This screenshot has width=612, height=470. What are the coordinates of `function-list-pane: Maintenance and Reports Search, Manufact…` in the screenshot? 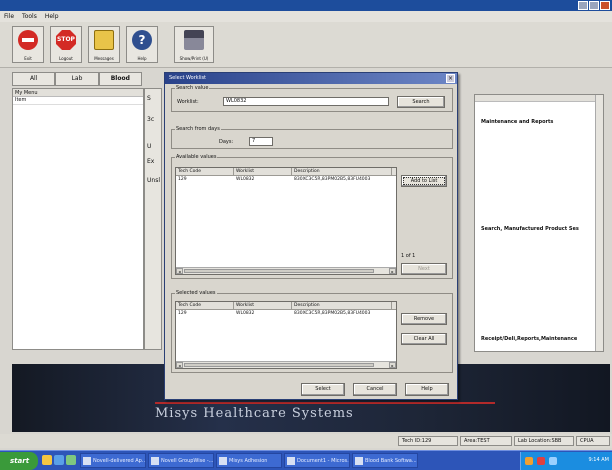 It's located at (539, 223).